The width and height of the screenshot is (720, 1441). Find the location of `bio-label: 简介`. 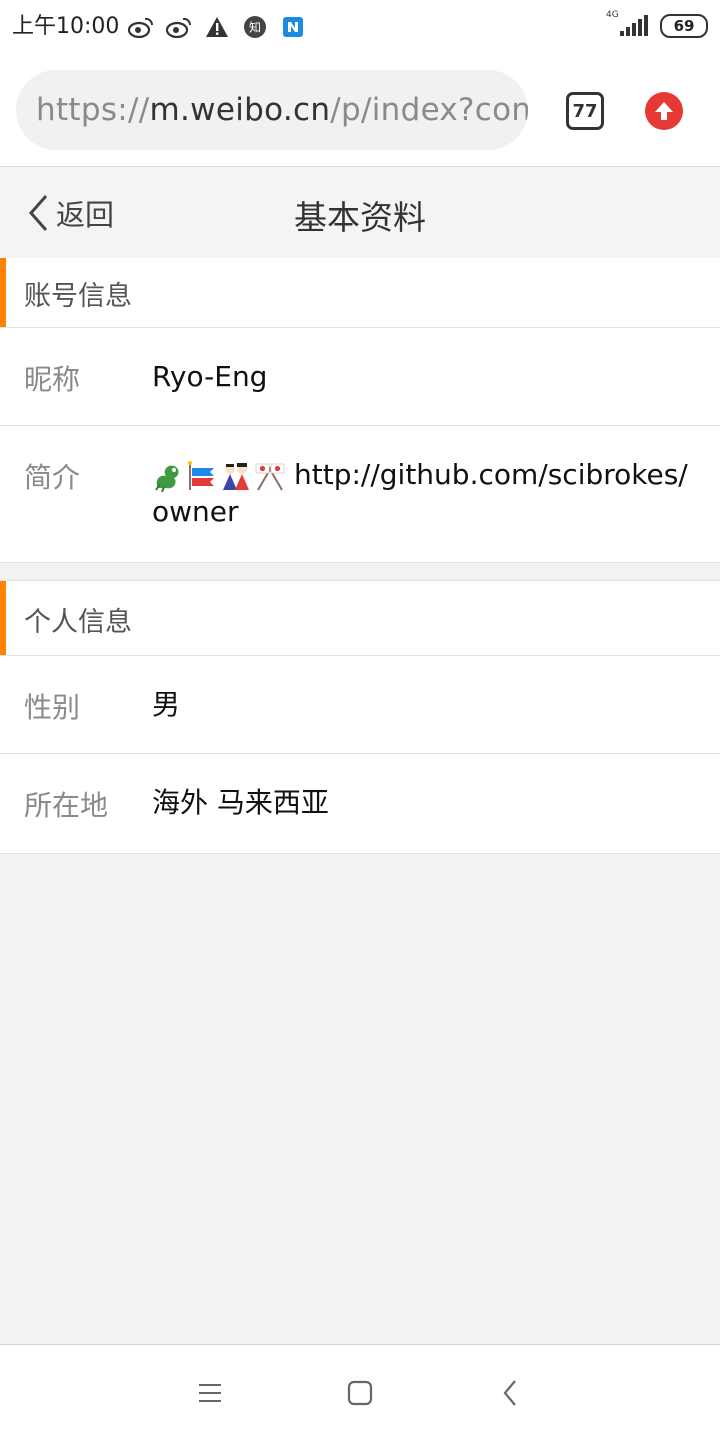

bio-label: 简介 is located at coordinates (52, 477).